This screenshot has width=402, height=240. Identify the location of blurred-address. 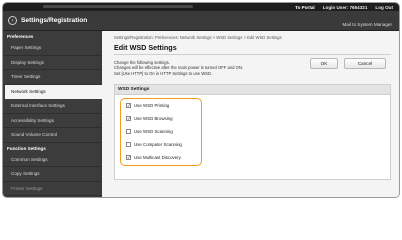
(118, 6).